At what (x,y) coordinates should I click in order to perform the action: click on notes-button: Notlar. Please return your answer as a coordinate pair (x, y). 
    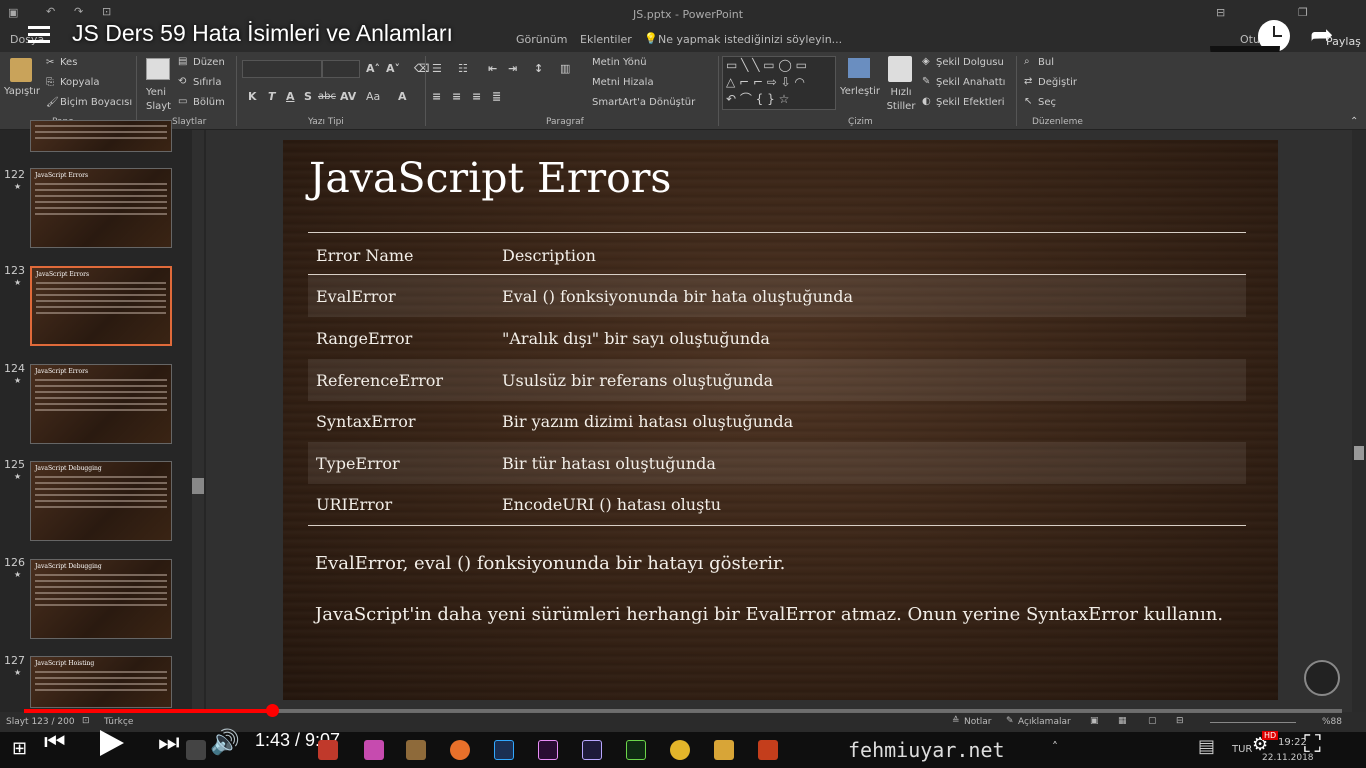
    Looking at the image, I should click on (977, 722).